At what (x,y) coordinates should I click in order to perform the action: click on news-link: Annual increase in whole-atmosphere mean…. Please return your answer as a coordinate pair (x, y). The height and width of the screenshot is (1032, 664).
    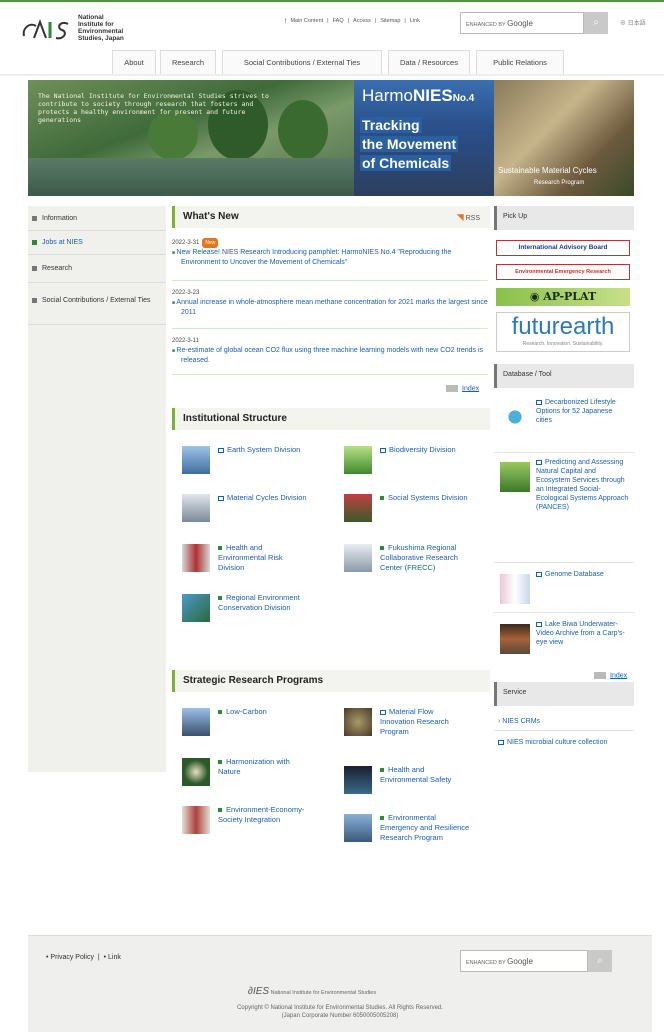
    Looking at the image, I should click on (330, 308).